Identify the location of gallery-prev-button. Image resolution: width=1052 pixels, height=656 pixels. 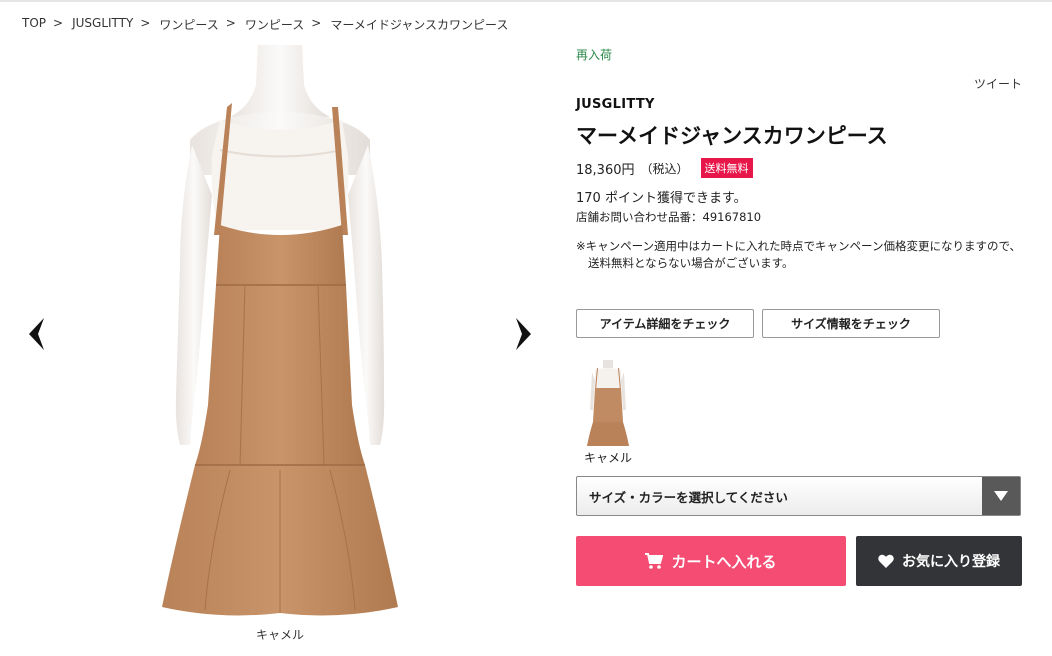
(36, 334).